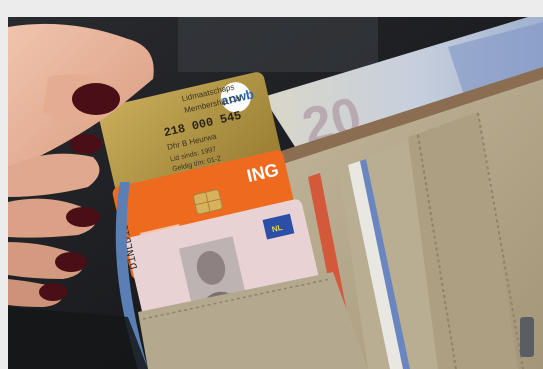  What do you see at coordinates (278, 44) in the screenshot?
I see `window-glare` at bounding box center [278, 44].